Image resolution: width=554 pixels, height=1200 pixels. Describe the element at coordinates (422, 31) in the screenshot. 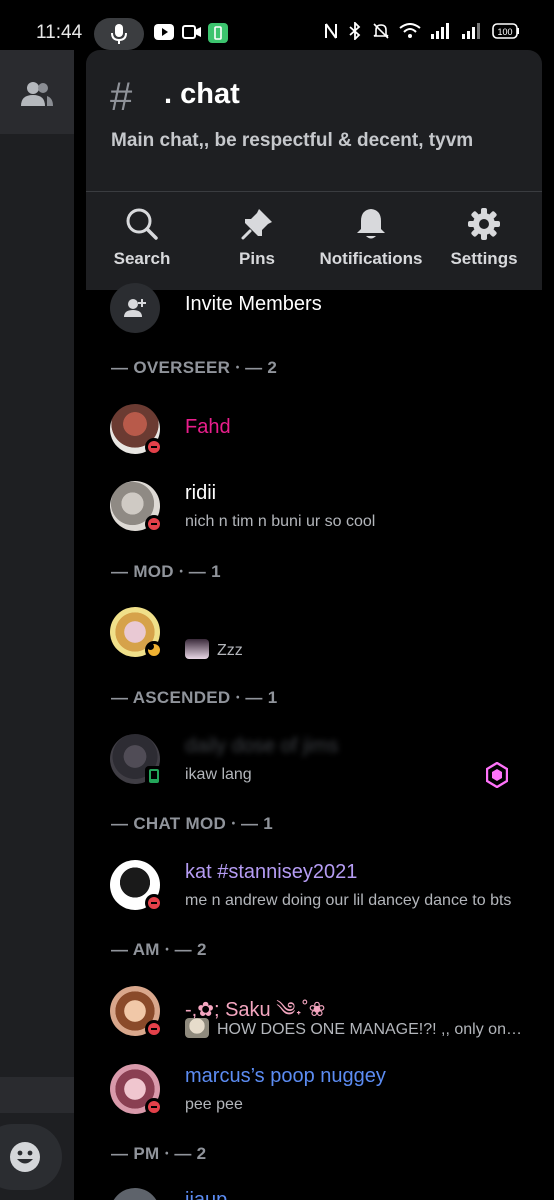

I see `status-icons: 100` at that location.